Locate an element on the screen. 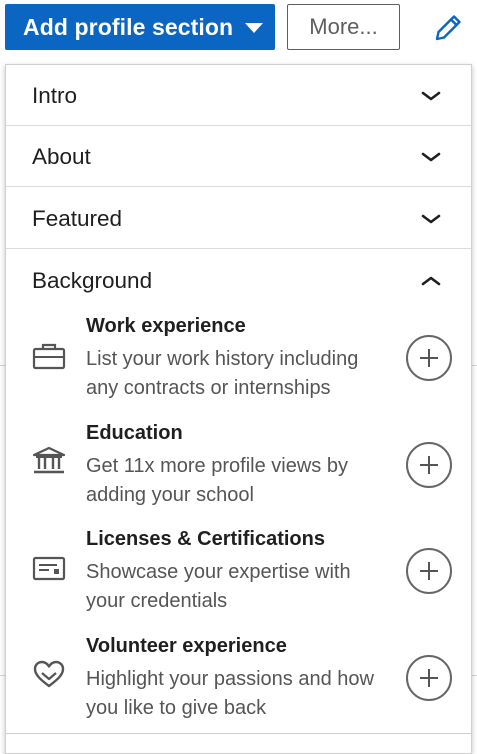 The image size is (477, 754). school-building-icon is located at coordinates (49, 460).